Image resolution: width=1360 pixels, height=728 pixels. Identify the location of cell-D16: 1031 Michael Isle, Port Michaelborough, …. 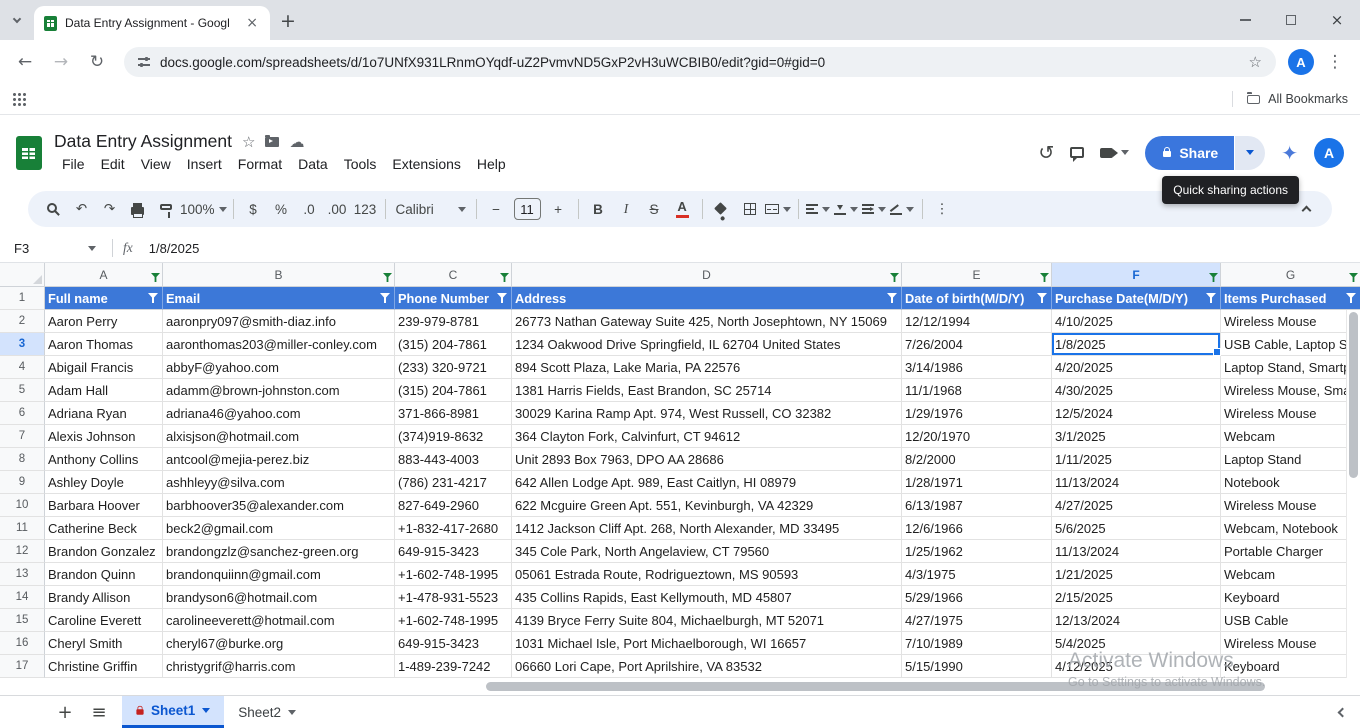
(707, 643).